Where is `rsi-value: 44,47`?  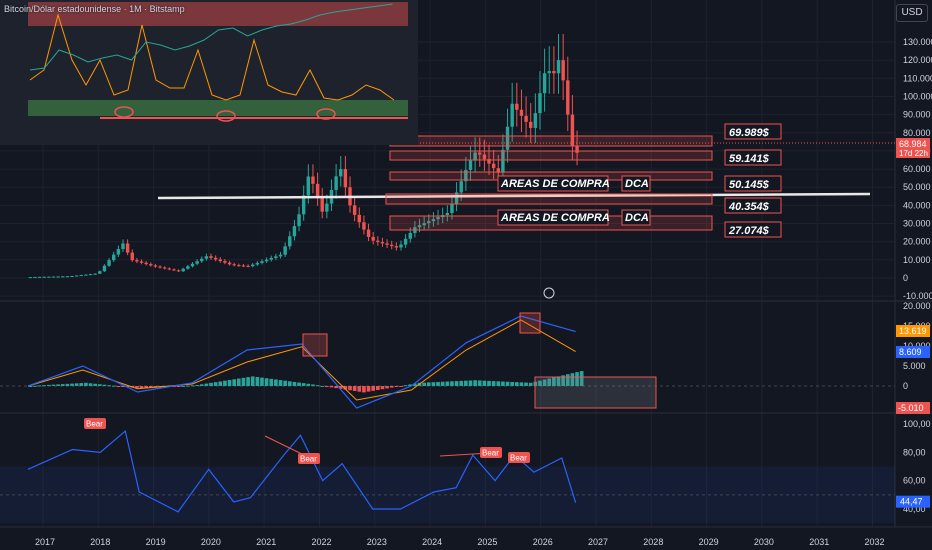 rsi-value: 44,47 is located at coordinates (911, 502).